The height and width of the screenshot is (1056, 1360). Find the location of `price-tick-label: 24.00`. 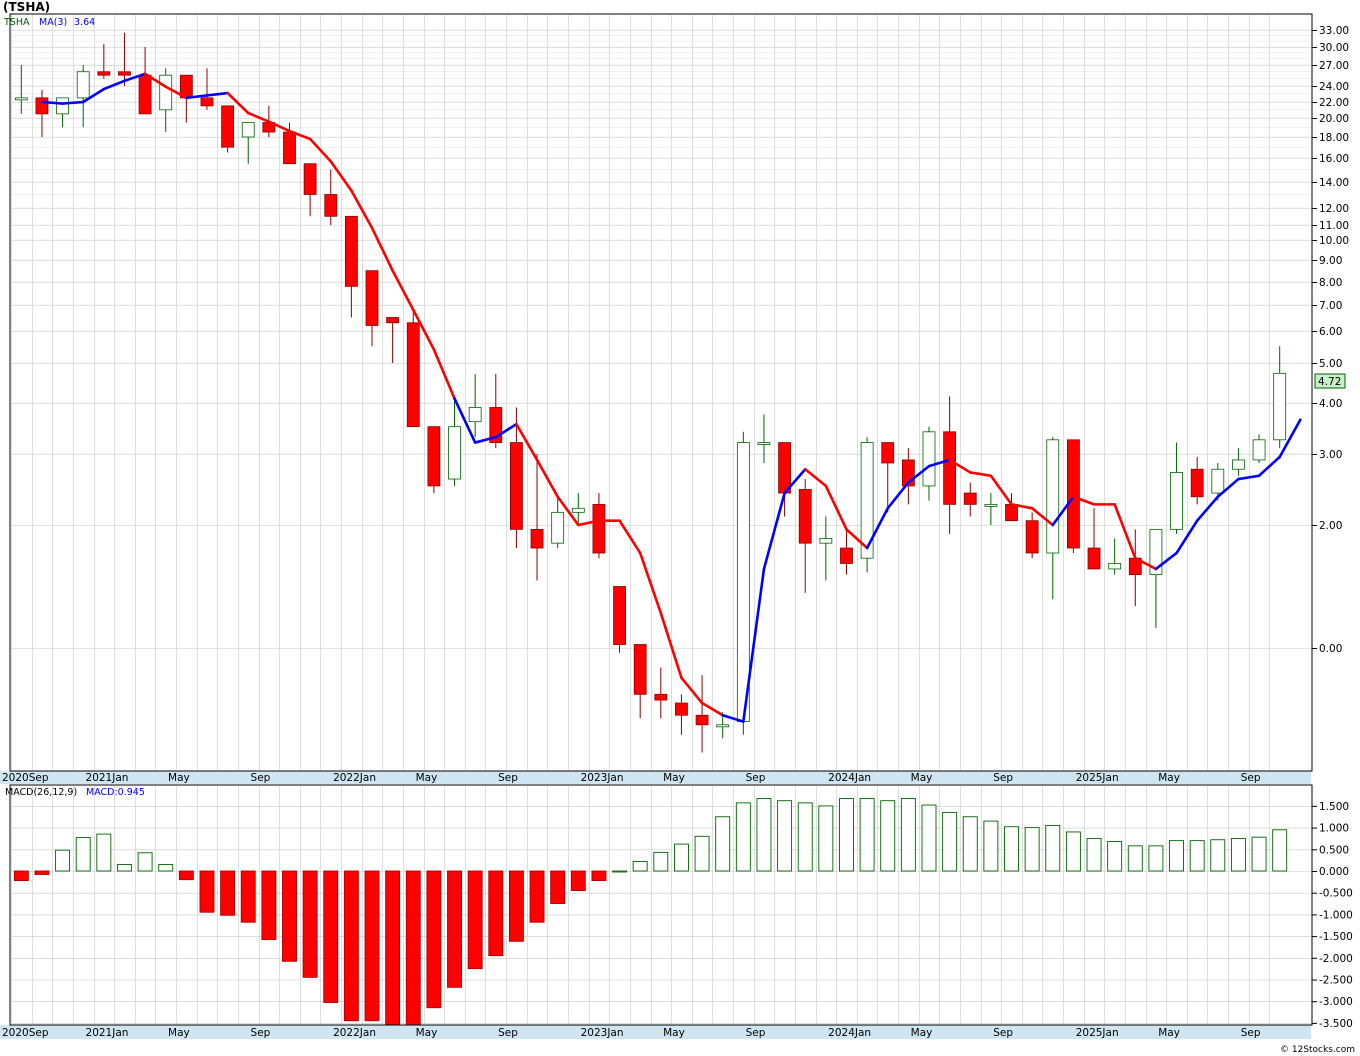

price-tick-label: 24.00 is located at coordinates (1334, 87).